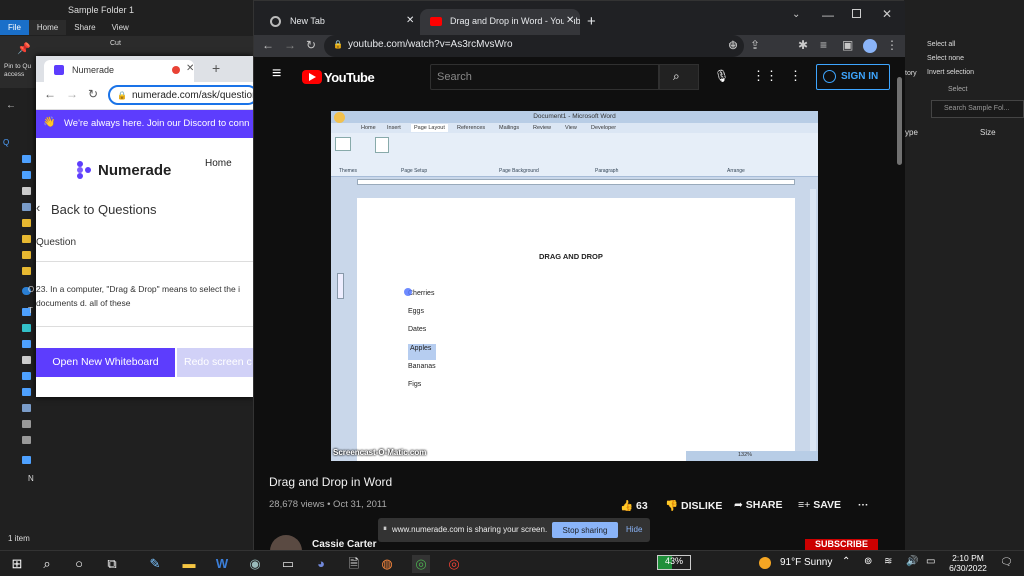 The height and width of the screenshot is (576, 1024). What do you see at coordinates (134, 170) in the screenshot?
I see `numerade-logo: Numerade` at bounding box center [134, 170].